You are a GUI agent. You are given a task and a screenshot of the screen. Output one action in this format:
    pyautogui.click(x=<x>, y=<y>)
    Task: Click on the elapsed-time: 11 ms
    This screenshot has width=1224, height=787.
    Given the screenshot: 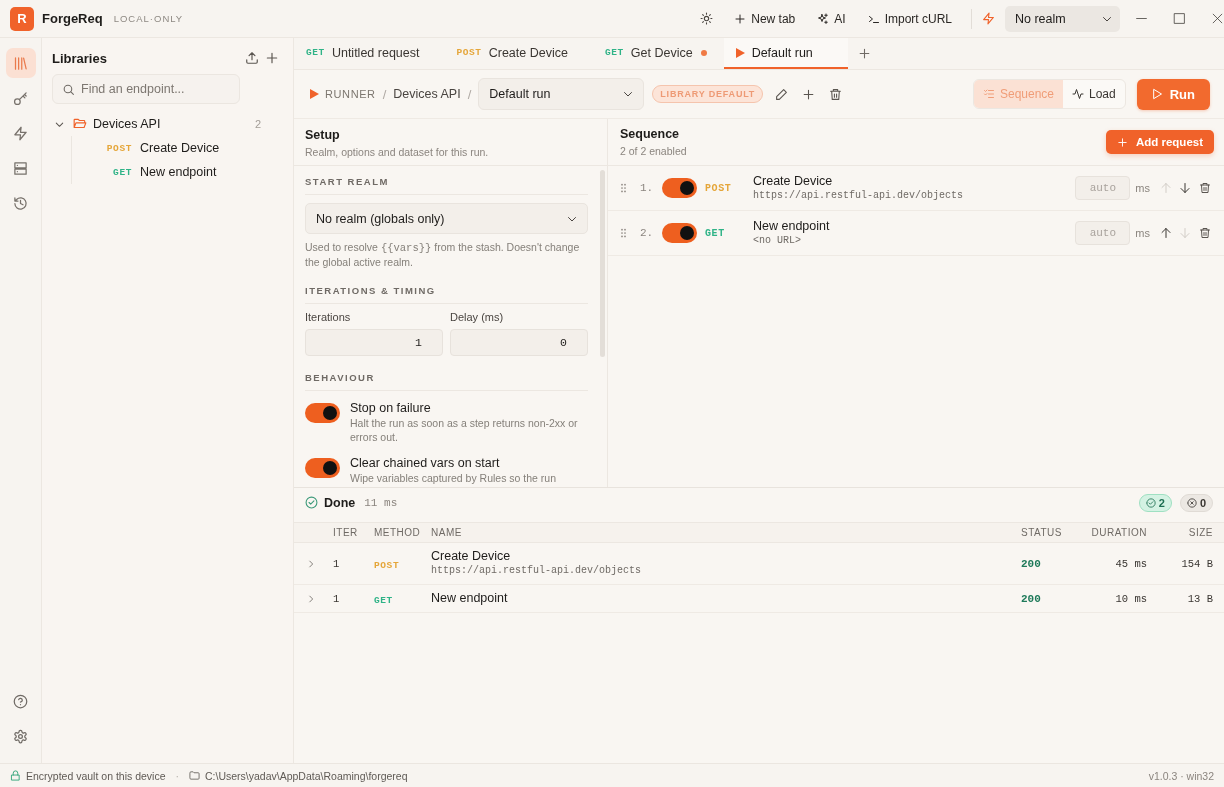 What is the action you would take?
    pyautogui.click(x=381, y=502)
    